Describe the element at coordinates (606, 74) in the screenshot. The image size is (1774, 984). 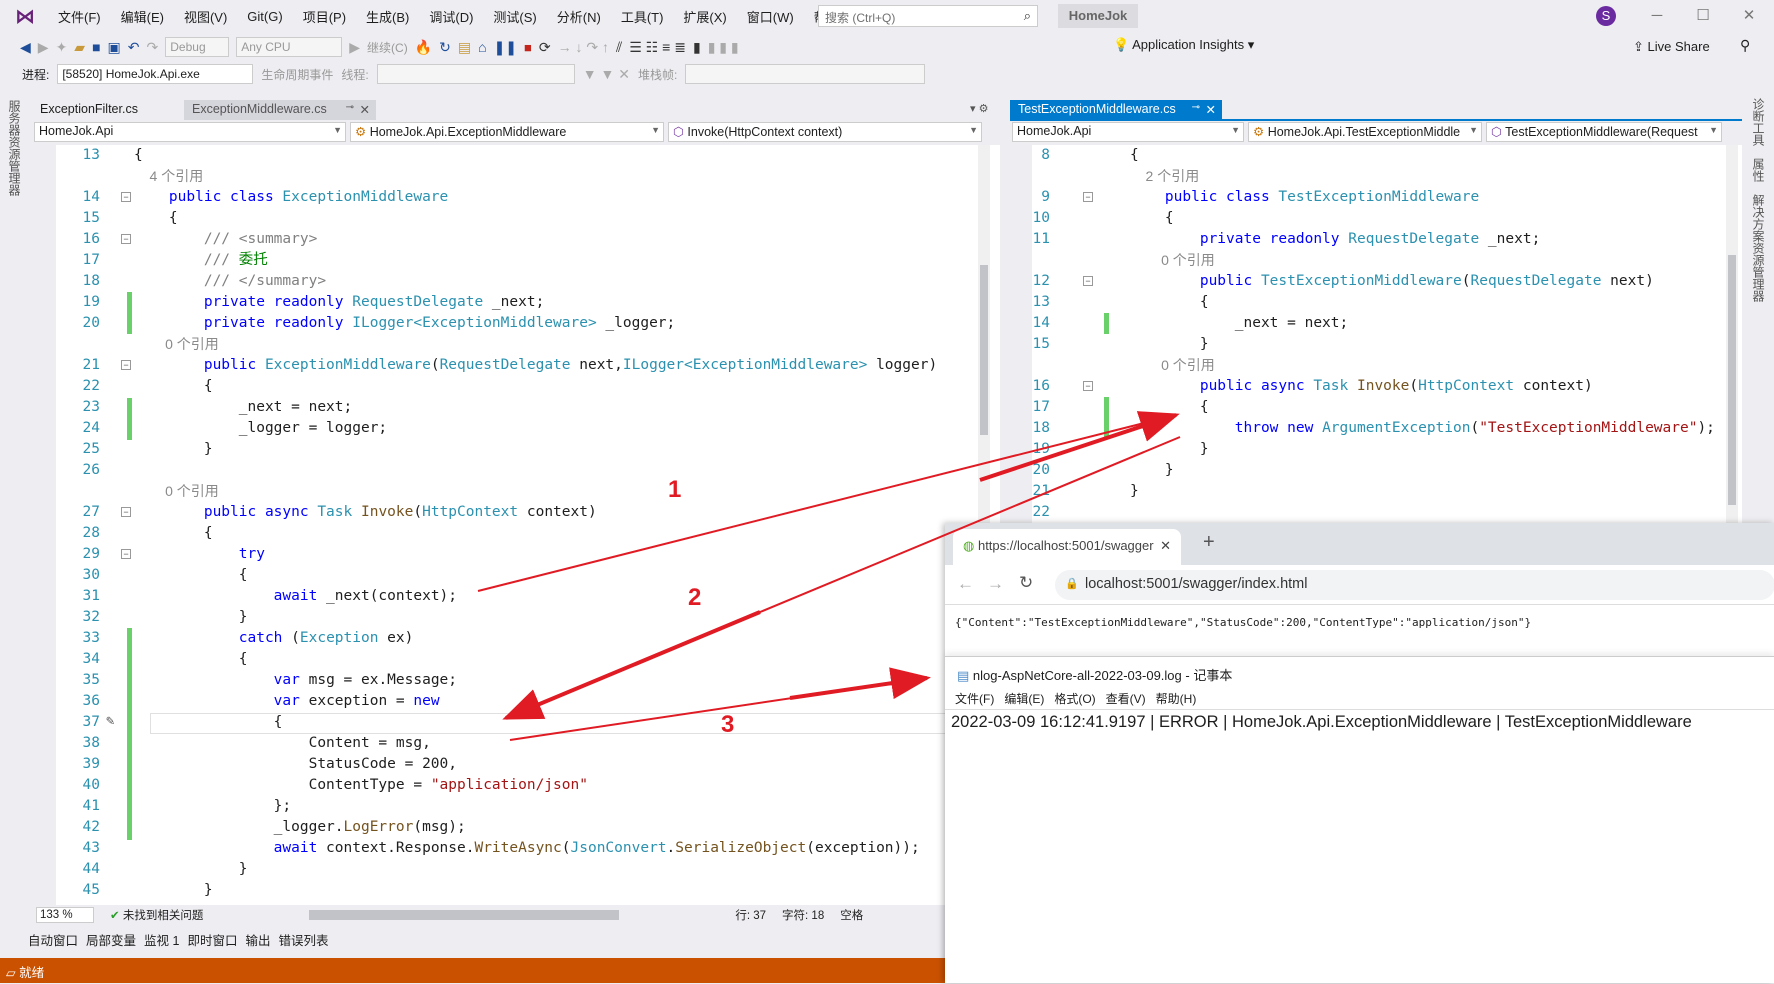
I see `filter-icon: ▼ ▼ ✕` at that location.